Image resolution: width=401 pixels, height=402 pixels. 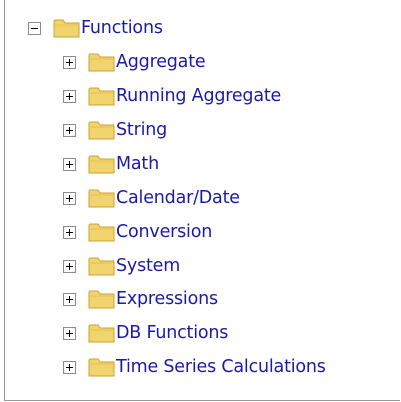 I want to click on tree-node-time-series-calculations: Time Series Calculations, so click(x=194, y=367).